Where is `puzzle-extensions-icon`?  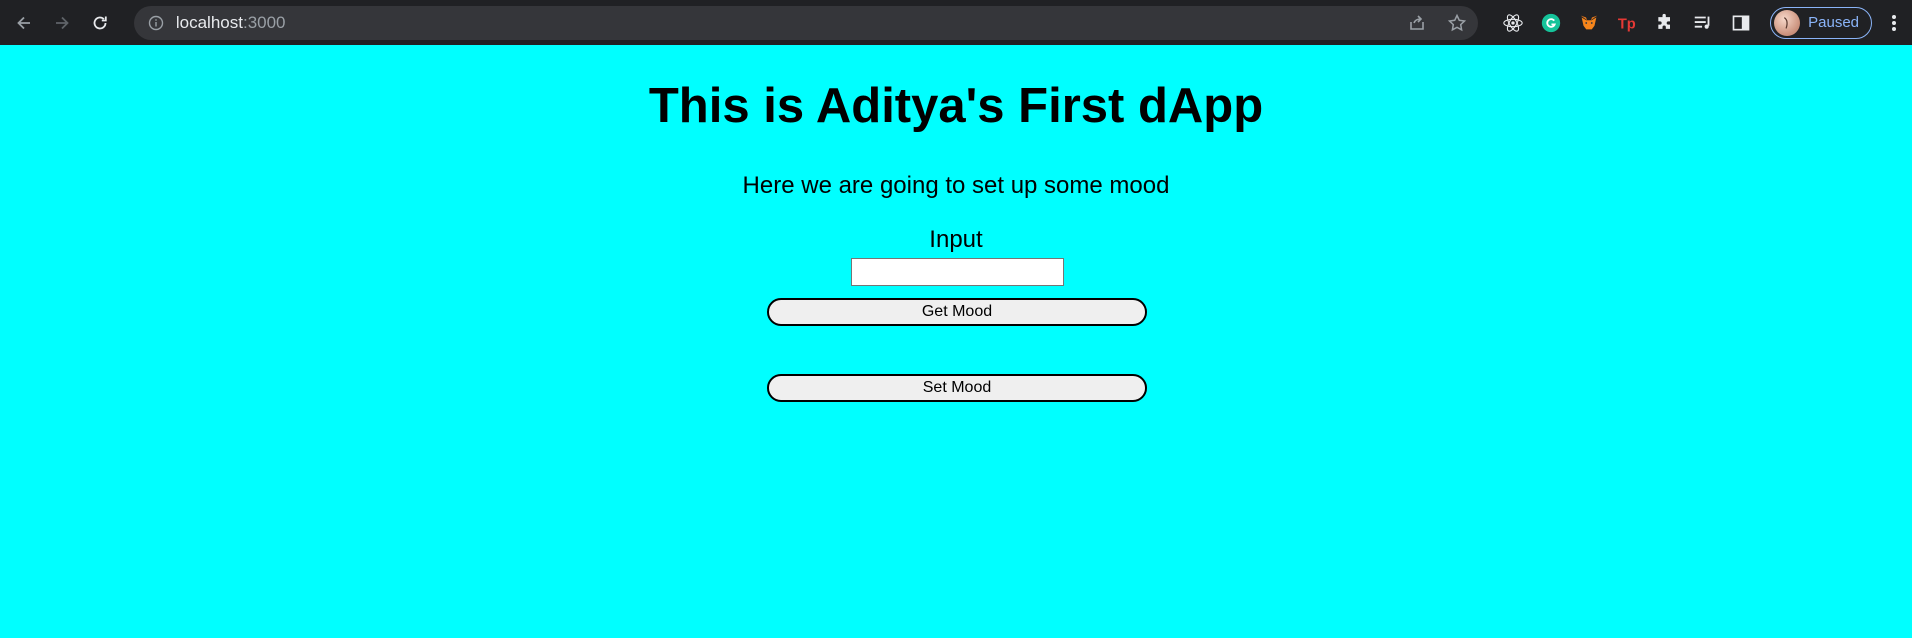
puzzle-extensions-icon is located at coordinates (1665, 23).